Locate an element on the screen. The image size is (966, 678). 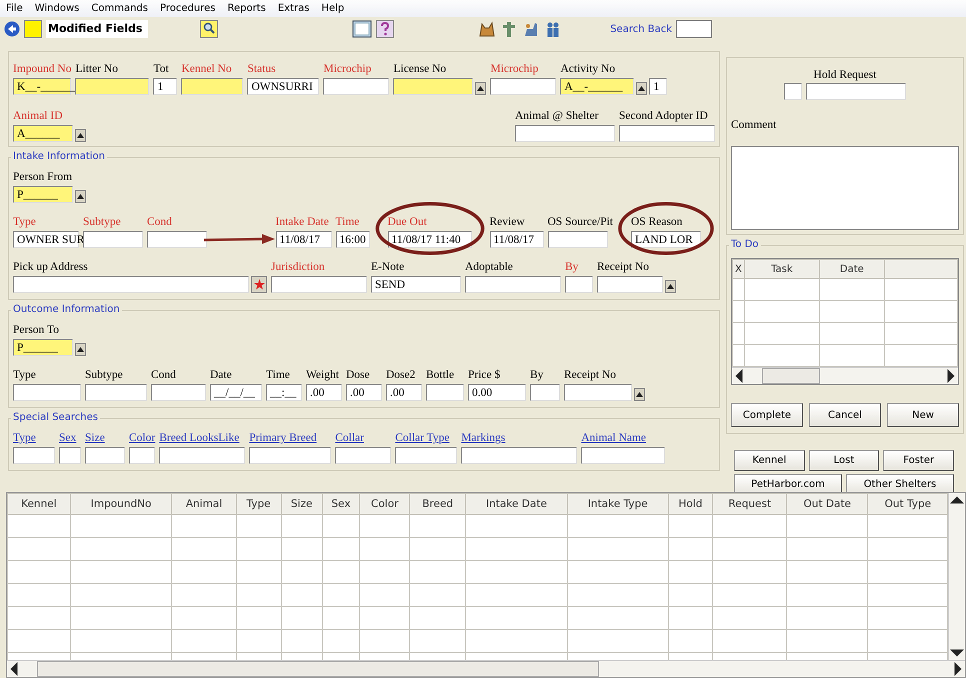
input-field: A______ is located at coordinates (43, 133).